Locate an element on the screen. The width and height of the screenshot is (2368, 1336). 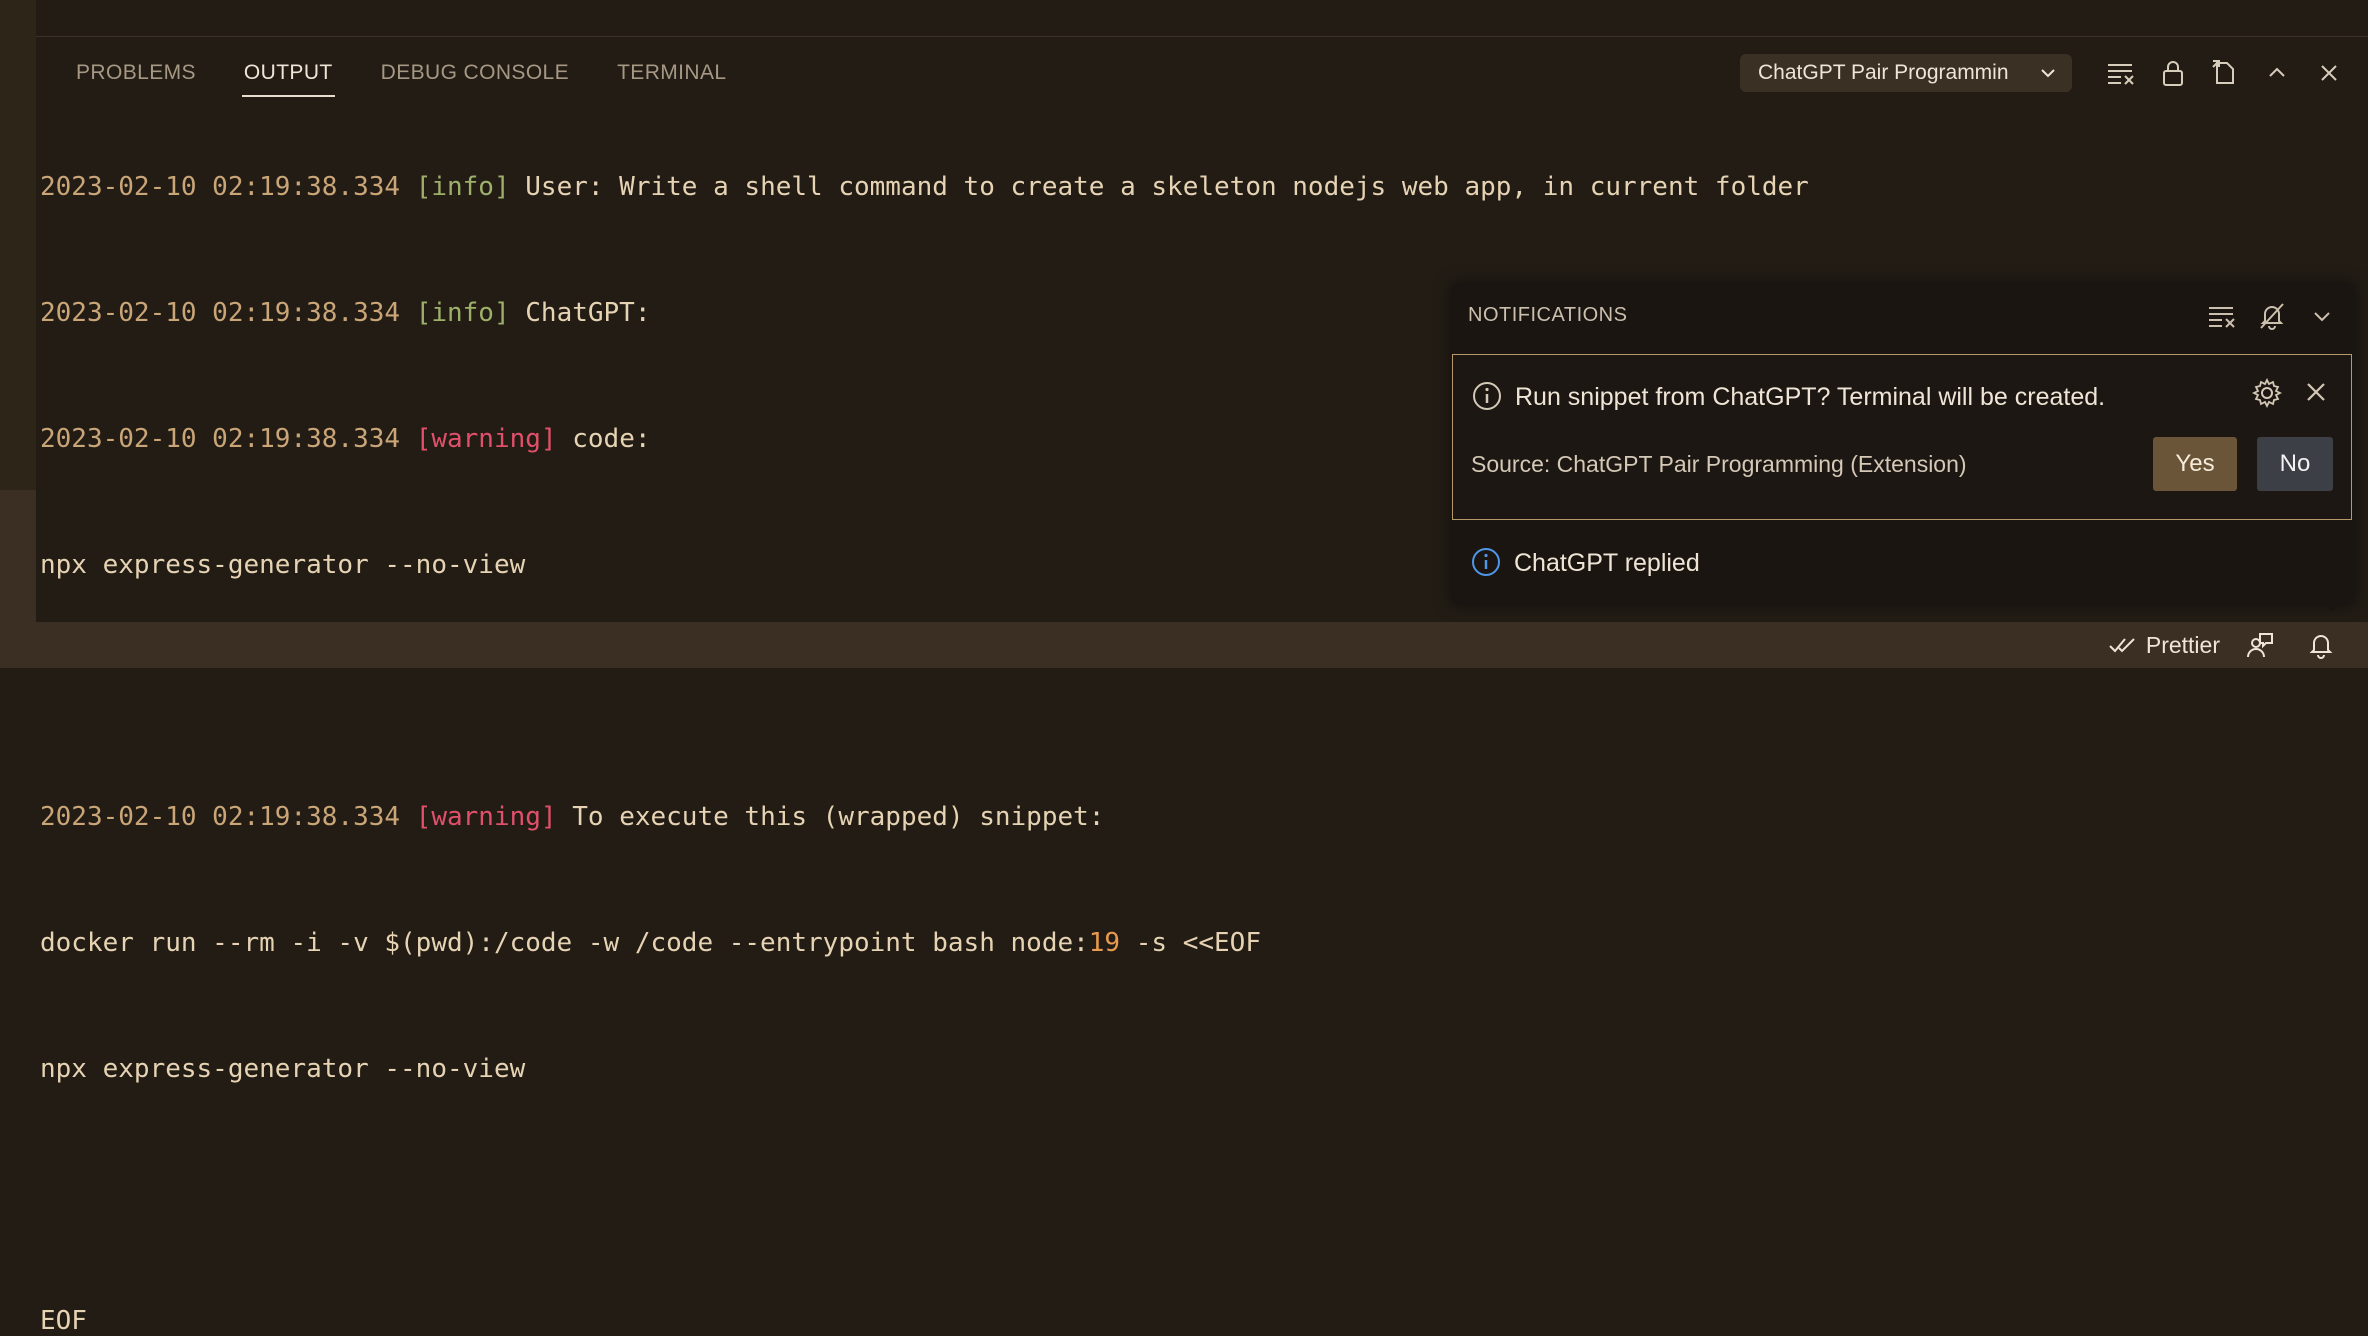
panel-toolbar: ChatGPT Pair Programmin is located at coordinates (2044, 73).